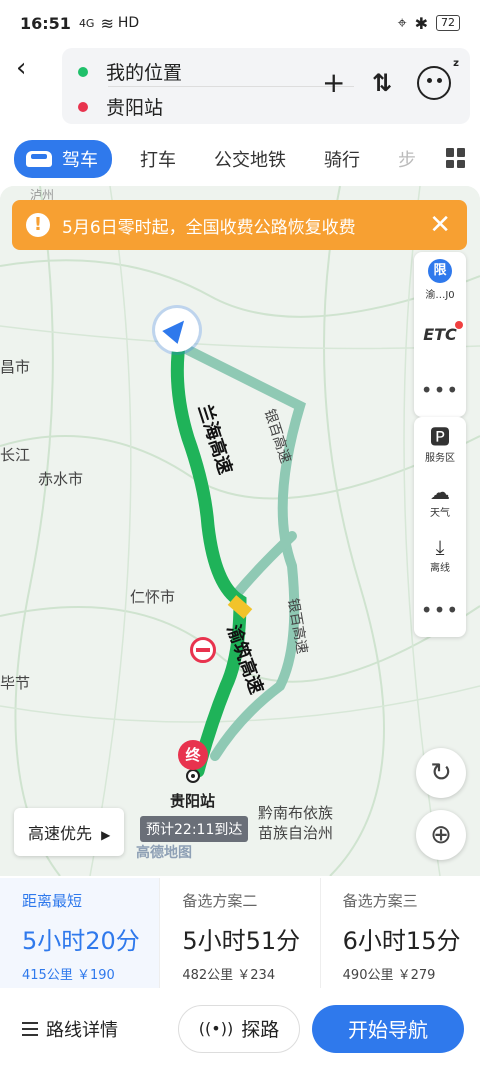 Image resolution: width=480 pixels, height=1067 pixels. What do you see at coordinates (440, 270) in the screenshot?
I see `restriction-icon: 限` at bounding box center [440, 270].